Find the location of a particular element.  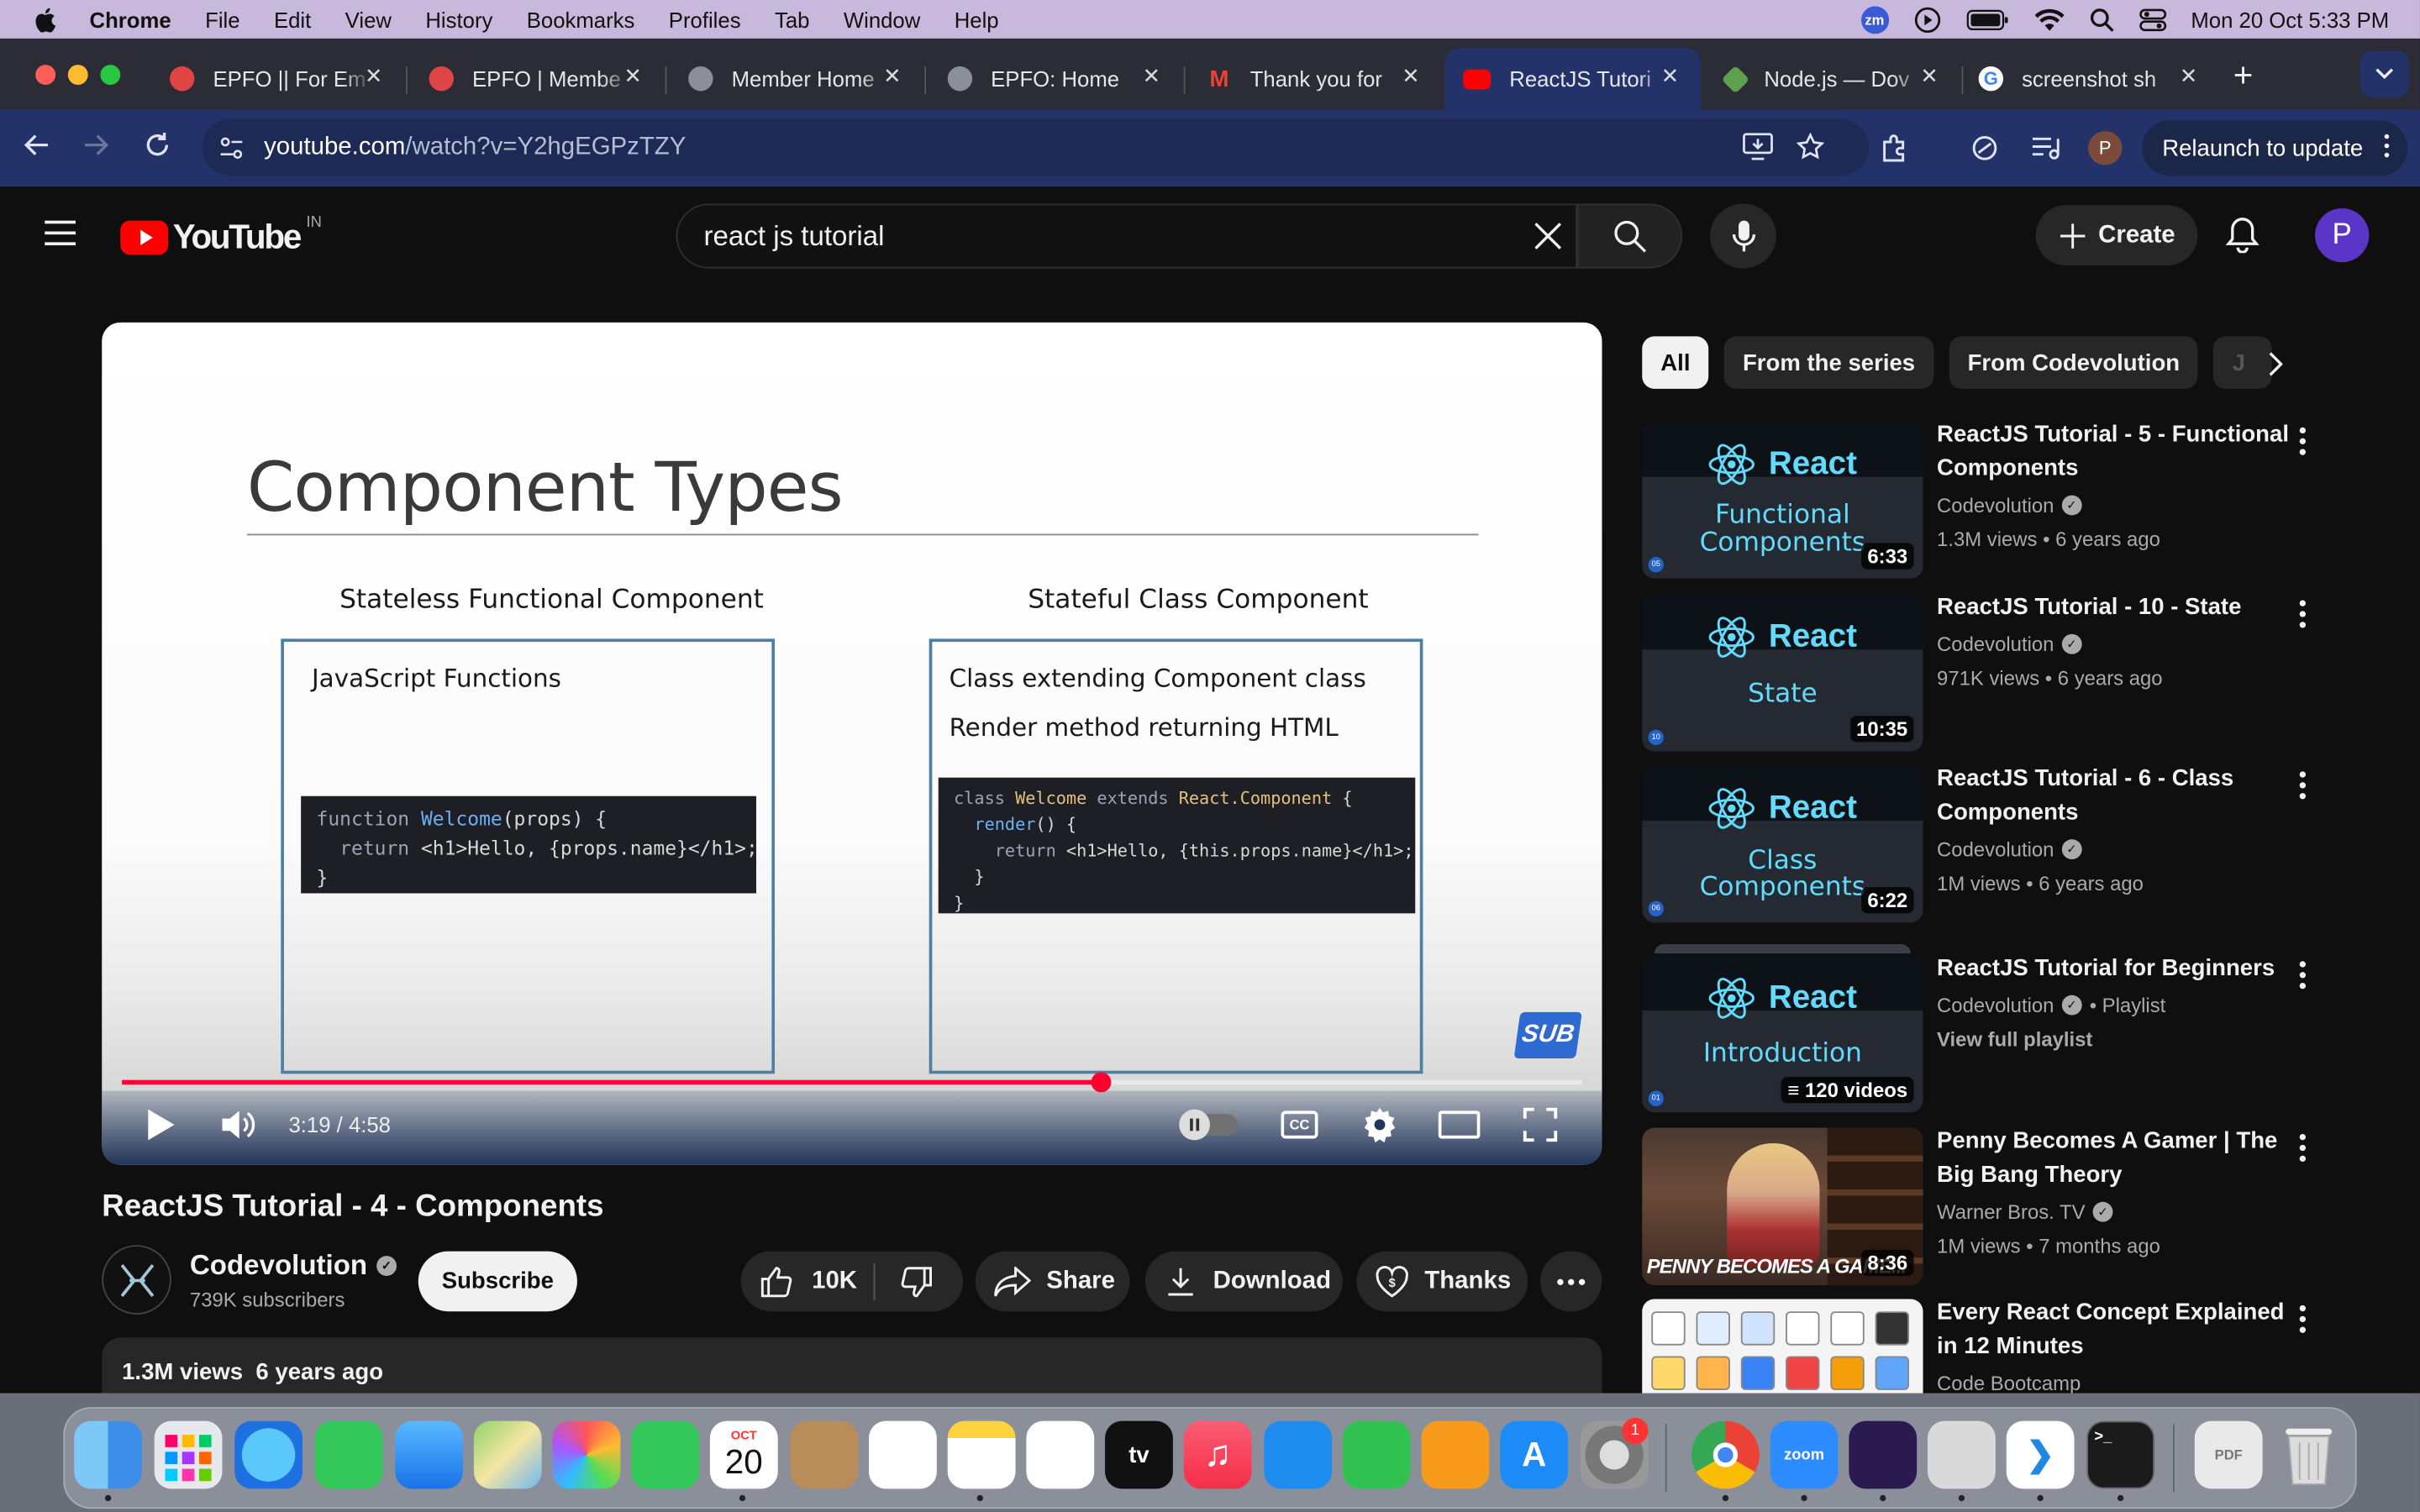

browser-tab: Member Home ✕ is located at coordinates (794, 78).